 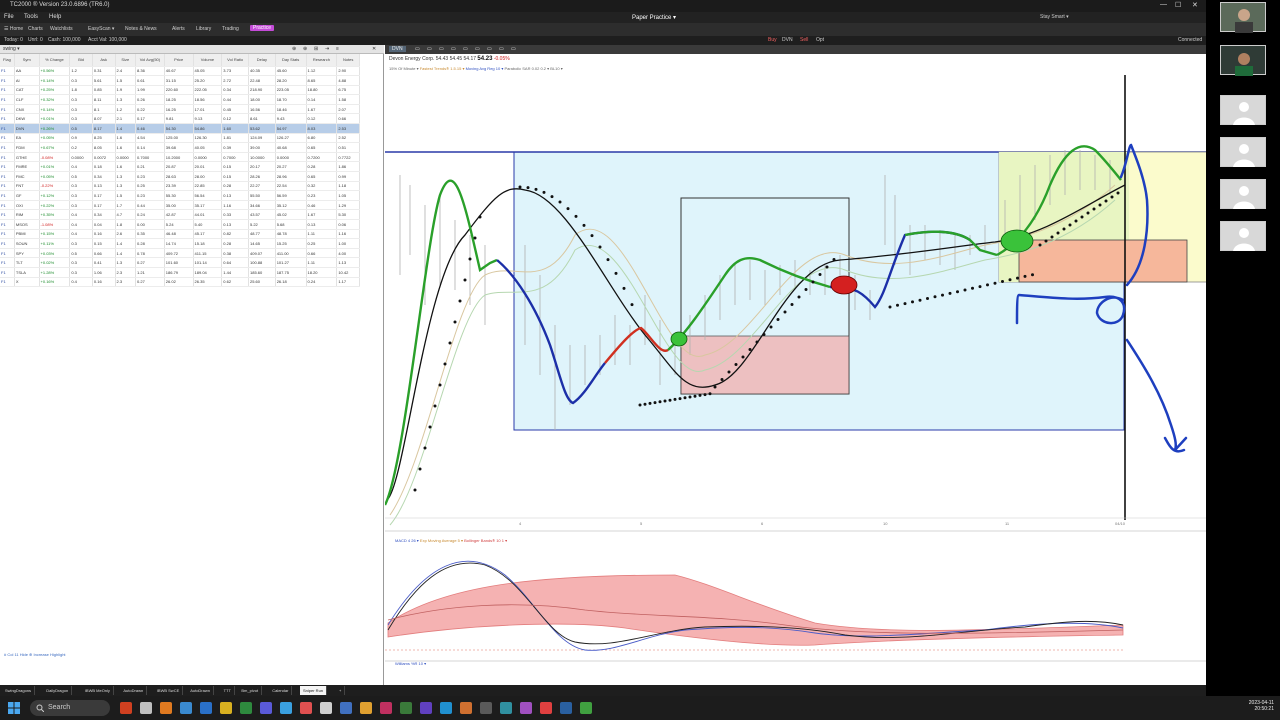 What do you see at coordinates (250, 690) in the screenshot?
I see `layout-tab: Bm_pivot` at bounding box center [250, 690].